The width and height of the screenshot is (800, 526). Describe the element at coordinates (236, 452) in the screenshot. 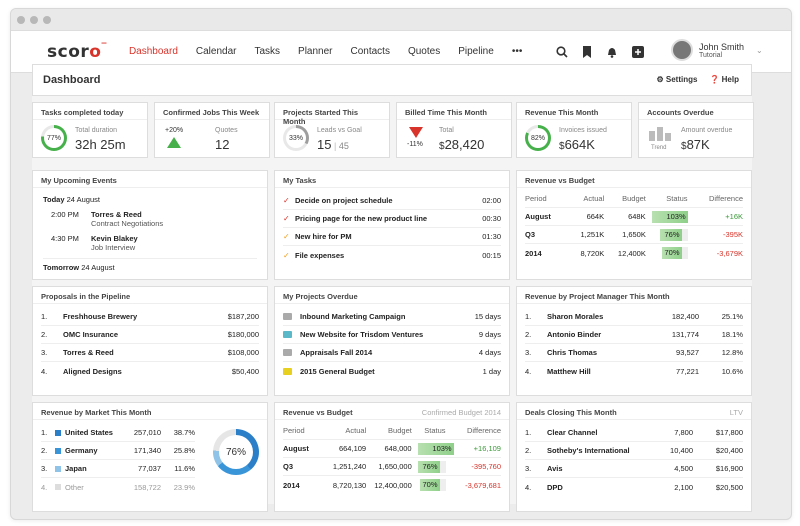

I see `market-donut-chart: 76%` at that location.